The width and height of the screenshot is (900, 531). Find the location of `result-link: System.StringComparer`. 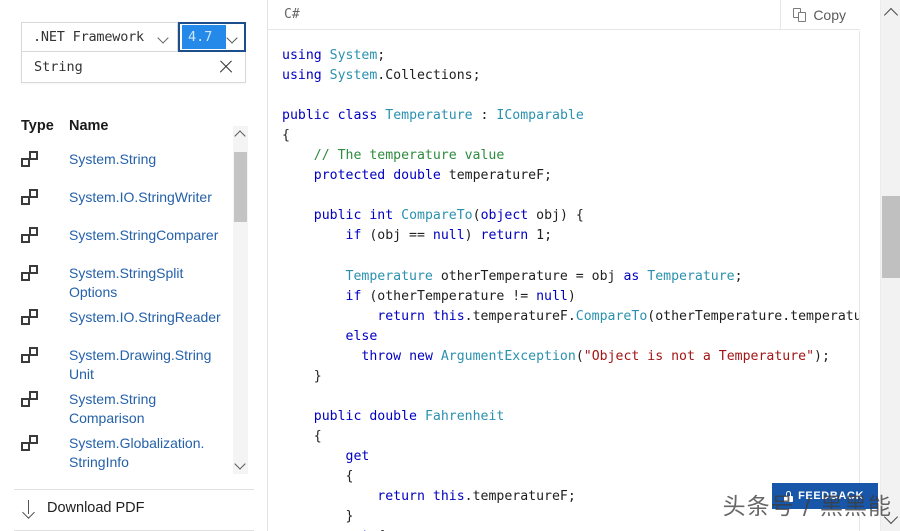

result-link: System.StringComparer is located at coordinates (158, 235).